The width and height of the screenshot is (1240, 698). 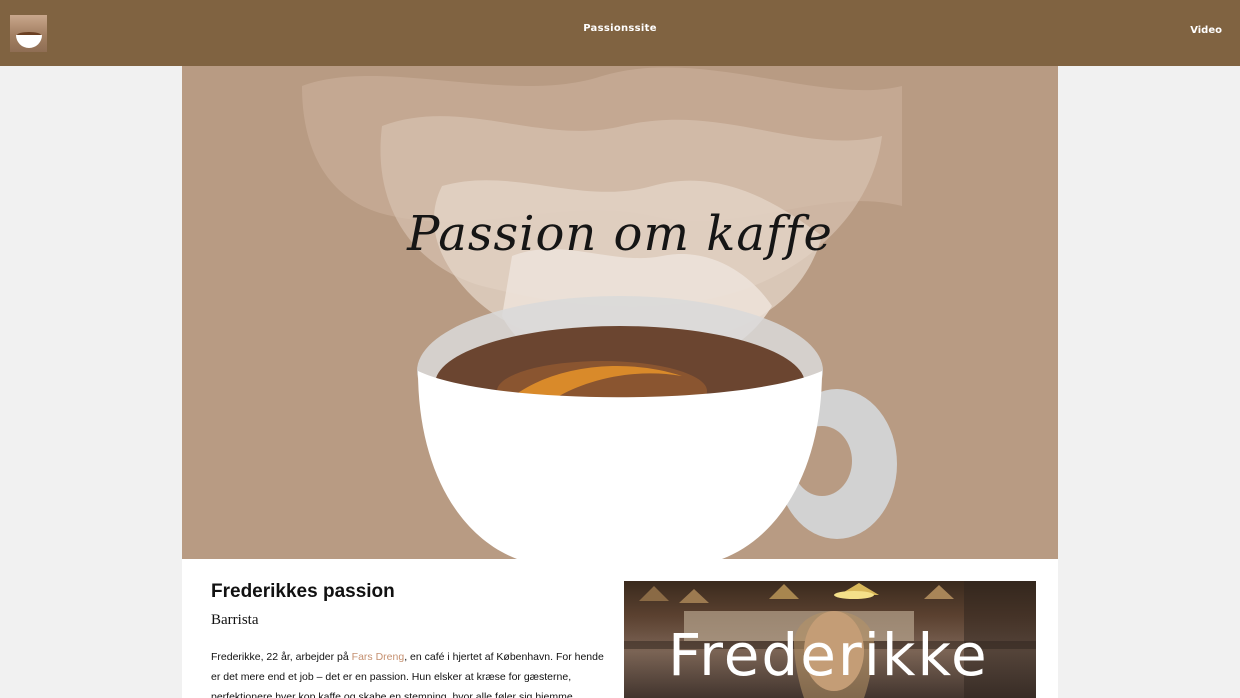 What do you see at coordinates (378, 657) in the screenshot?
I see `fars-dreng-link: Fars Dreng` at bounding box center [378, 657].